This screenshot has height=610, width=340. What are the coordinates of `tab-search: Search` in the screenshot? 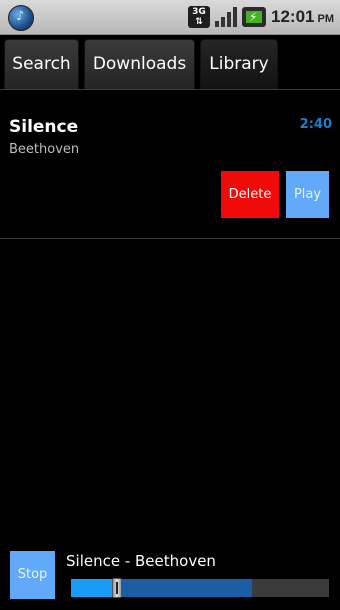 It's located at (41, 64).